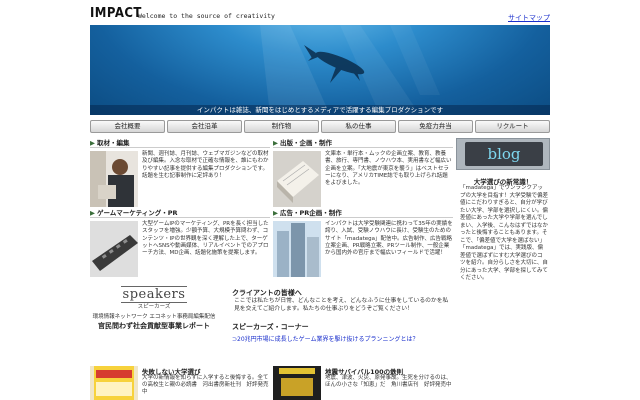 Image resolution: width=640 pixels, height=400 pixels. What do you see at coordinates (114, 383) in the screenshot?
I see `book-cover-university` at bounding box center [114, 383].